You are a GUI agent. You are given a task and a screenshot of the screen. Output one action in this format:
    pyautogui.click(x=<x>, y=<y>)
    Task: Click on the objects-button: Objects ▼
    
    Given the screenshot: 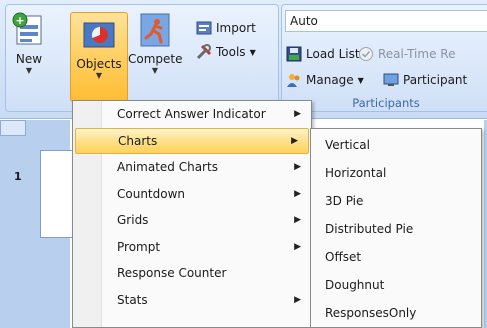 What is the action you would take?
    pyautogui.click(x=99, y=57)
    